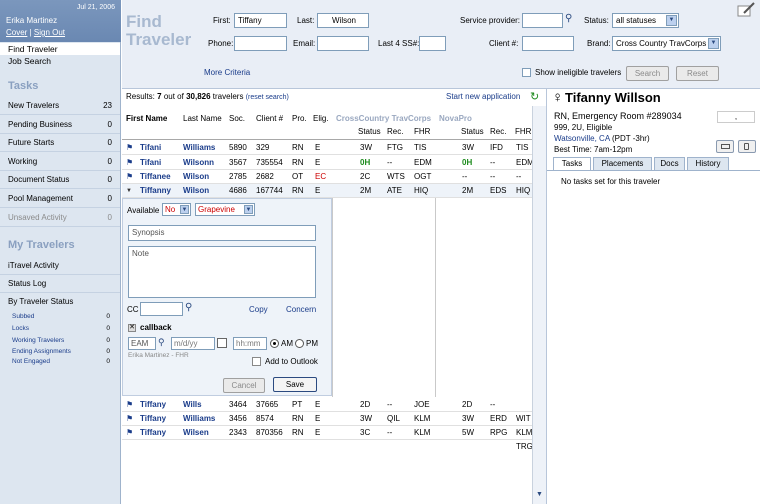  What do you see at coordinates (572, 164) in the screenshot?
I see `tab-tasks: Tasks` at bounding box center [572, 164].